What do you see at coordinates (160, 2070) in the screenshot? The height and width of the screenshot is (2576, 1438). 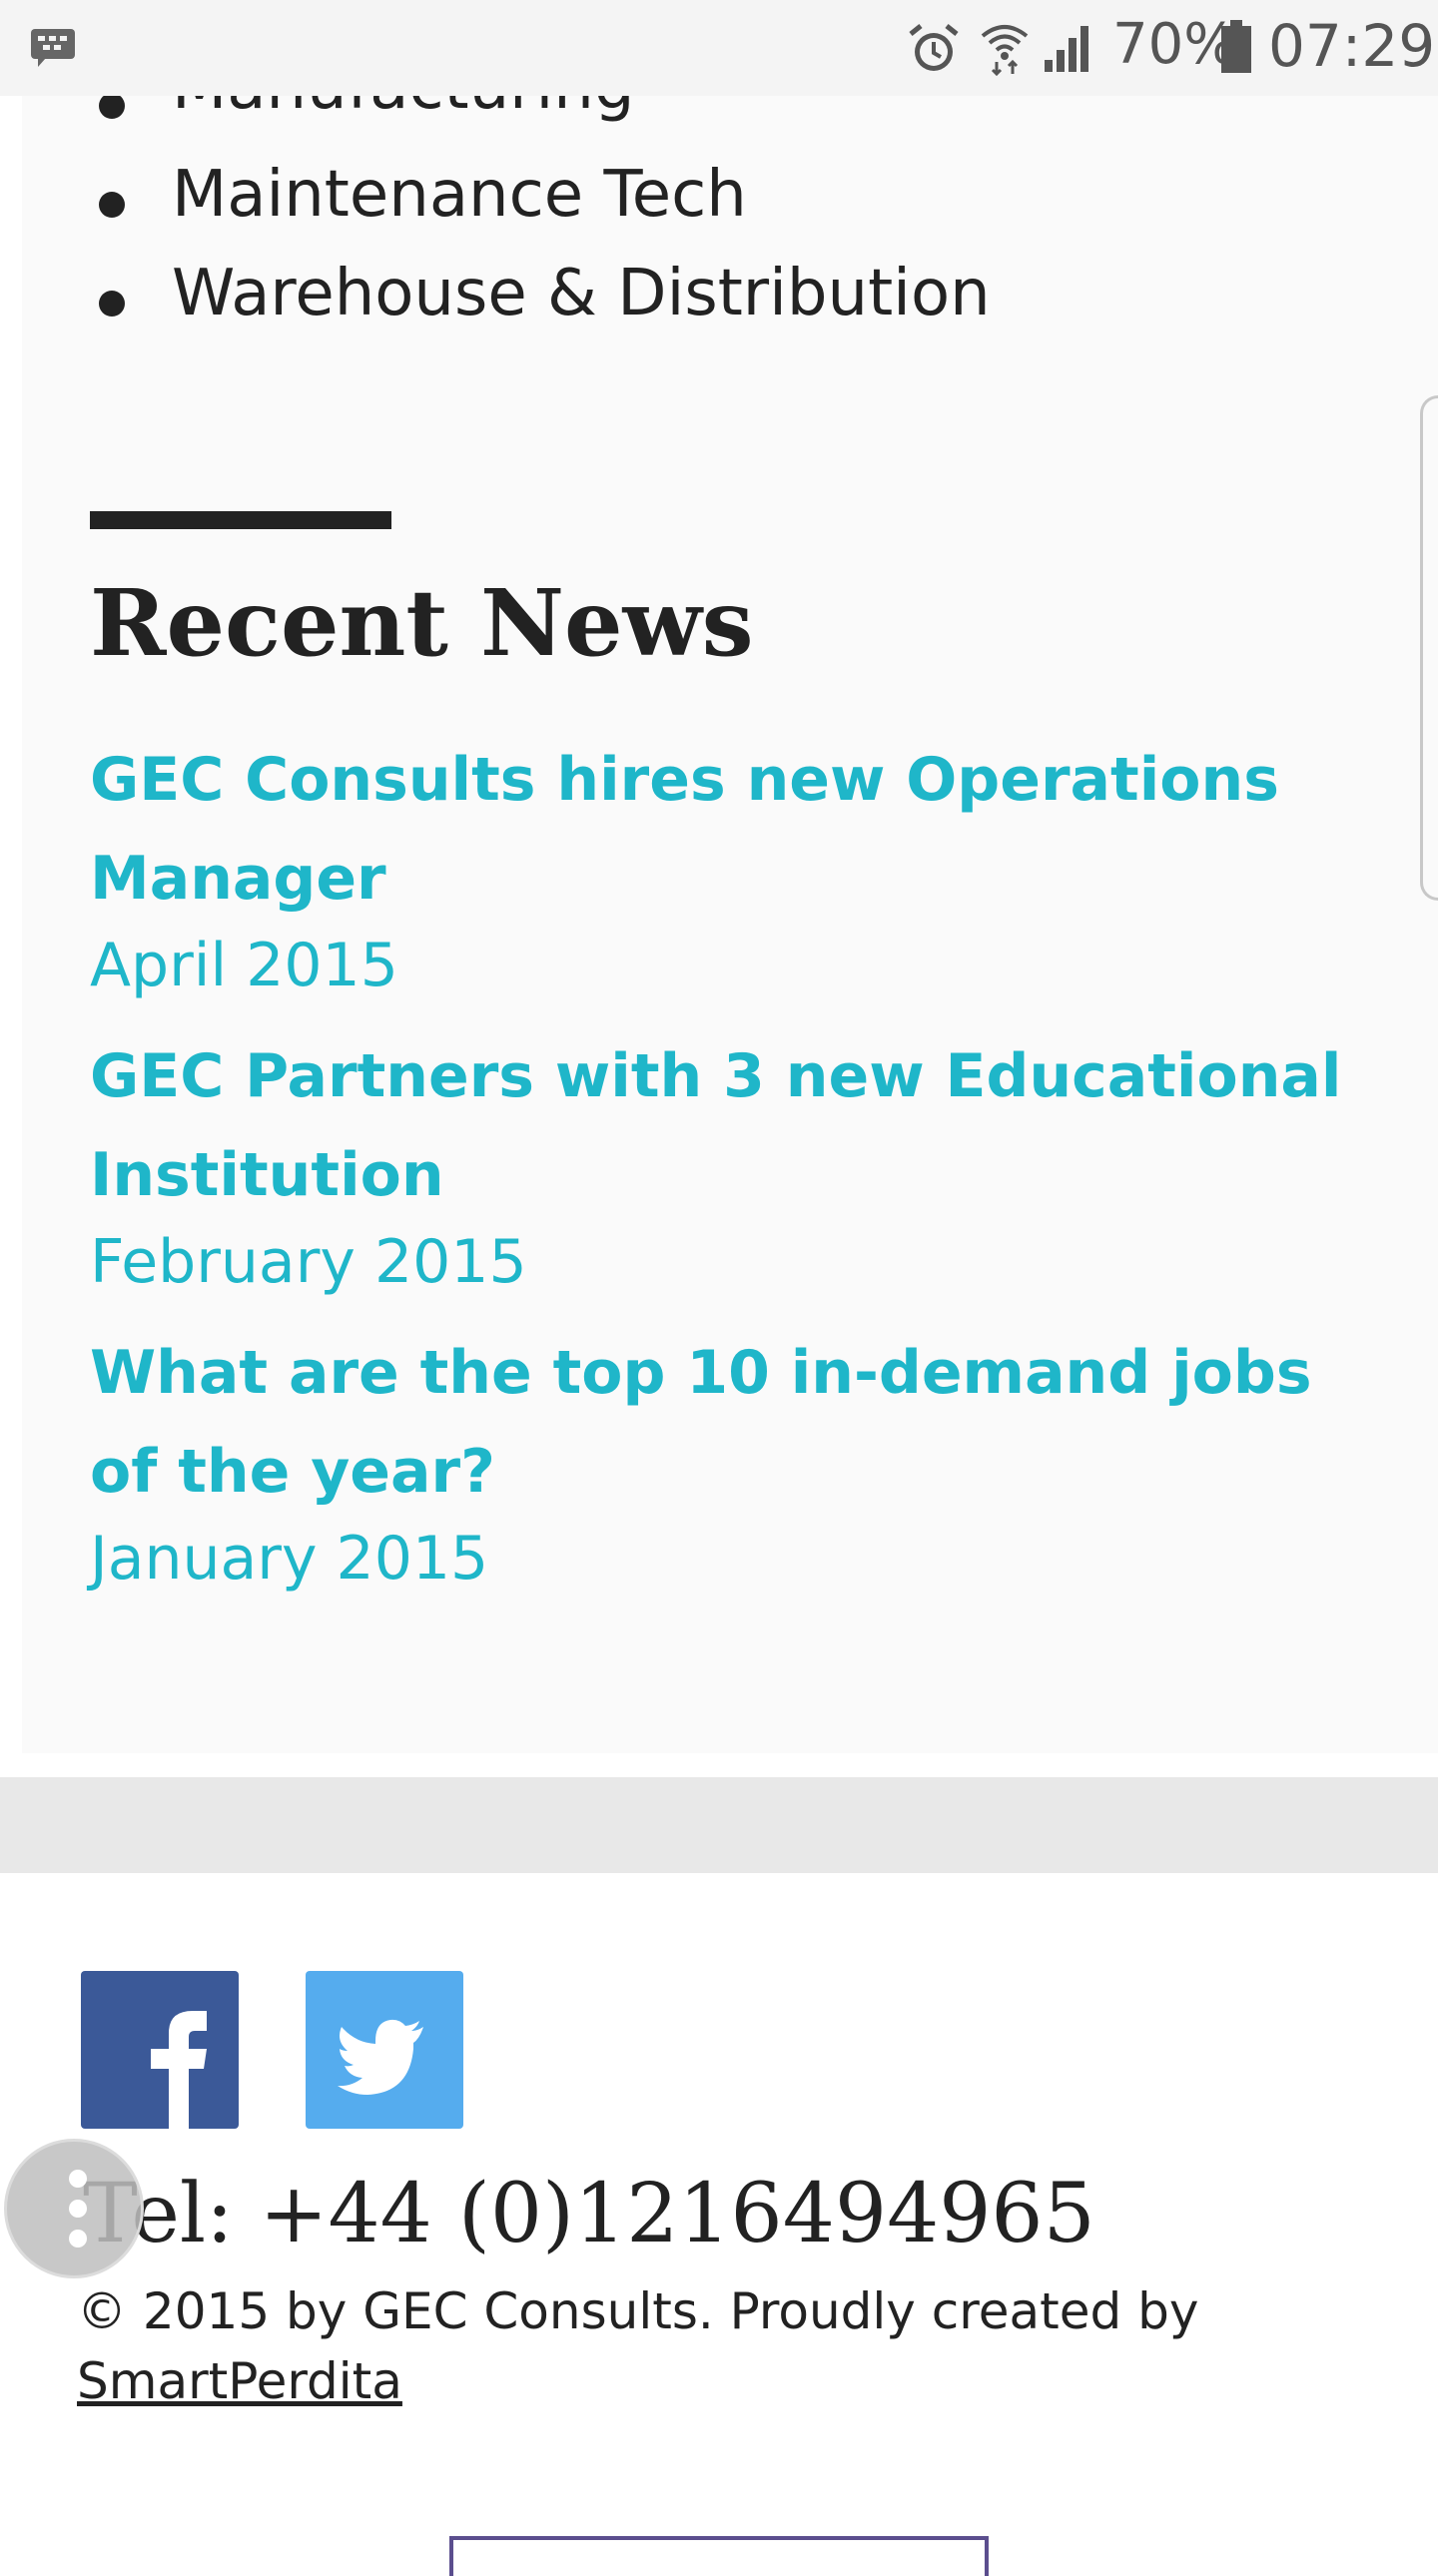 I see `facebook-icon` at bounding box center [160, 2070].